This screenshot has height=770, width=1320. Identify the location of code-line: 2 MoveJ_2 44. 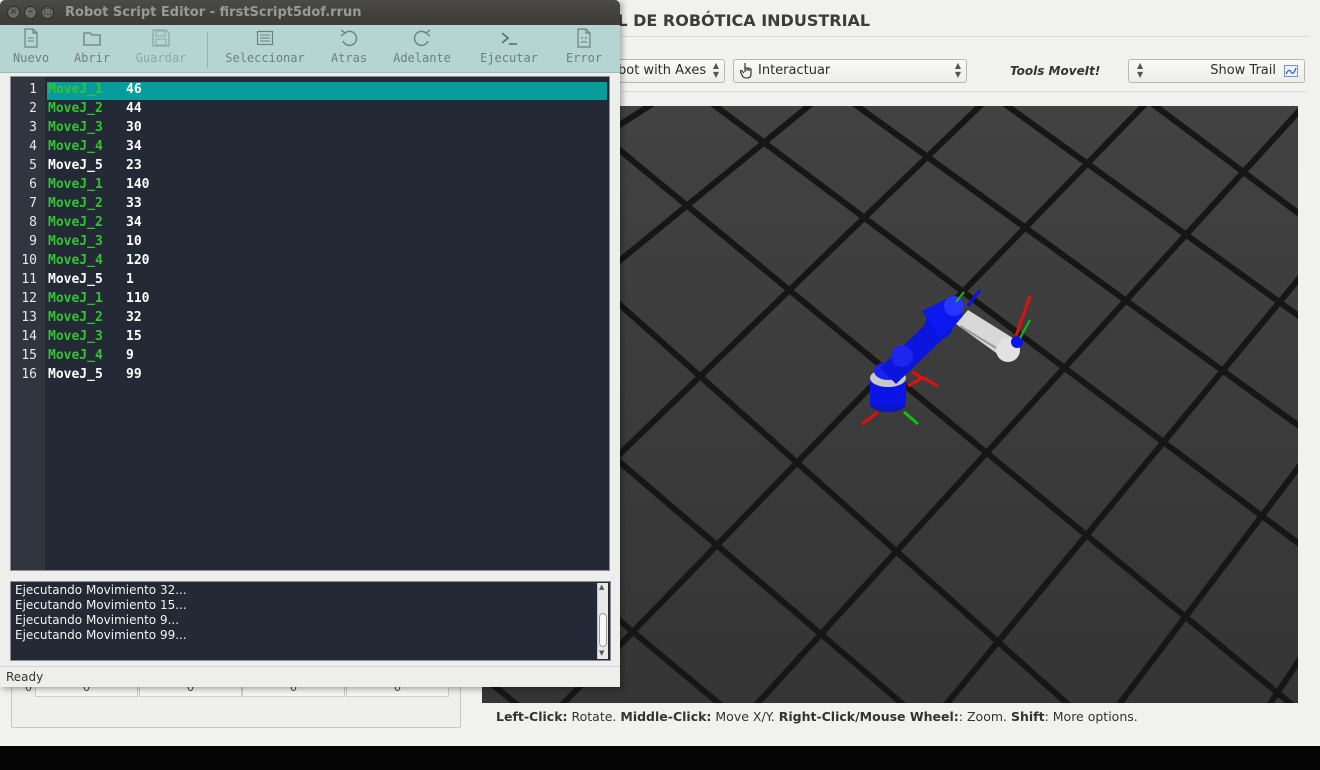
(310, 108).